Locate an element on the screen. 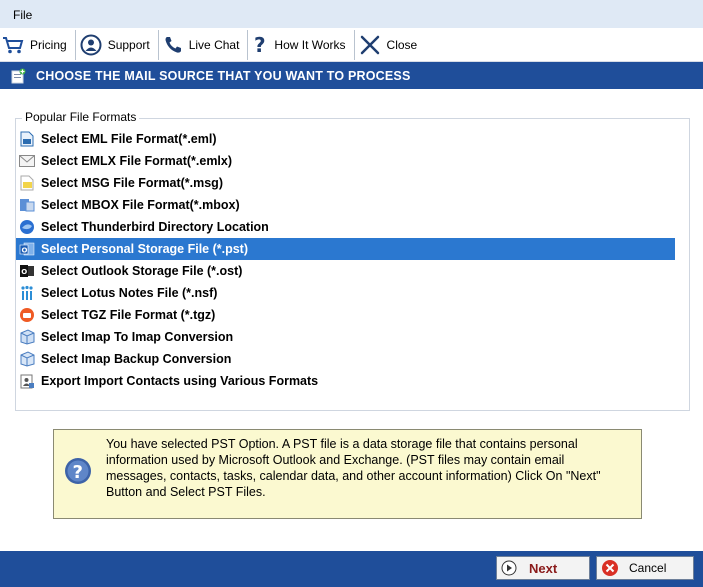 This screenshot has width=703, height=587. cancel-label: Cancel is located at coordinates (648, 568).